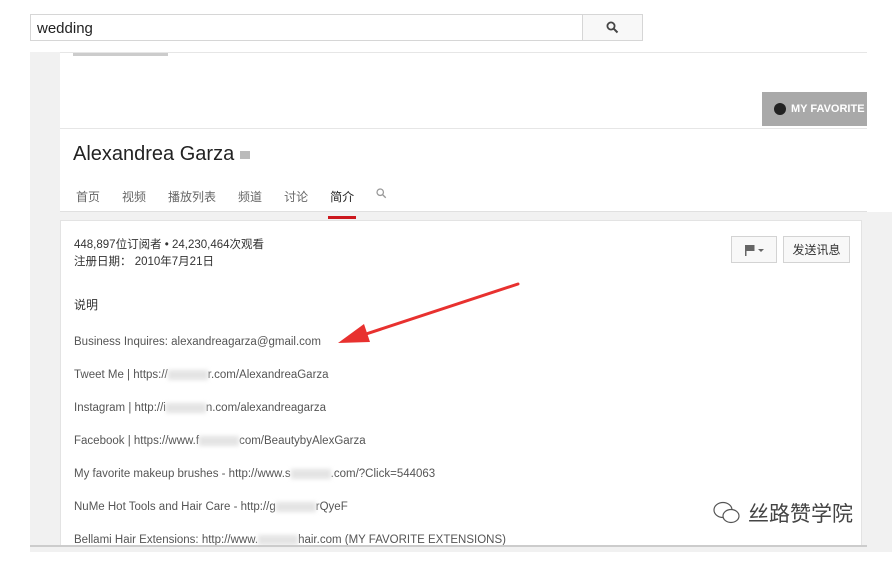  I want to click on line-text: rQyeF, so click(331, 507).